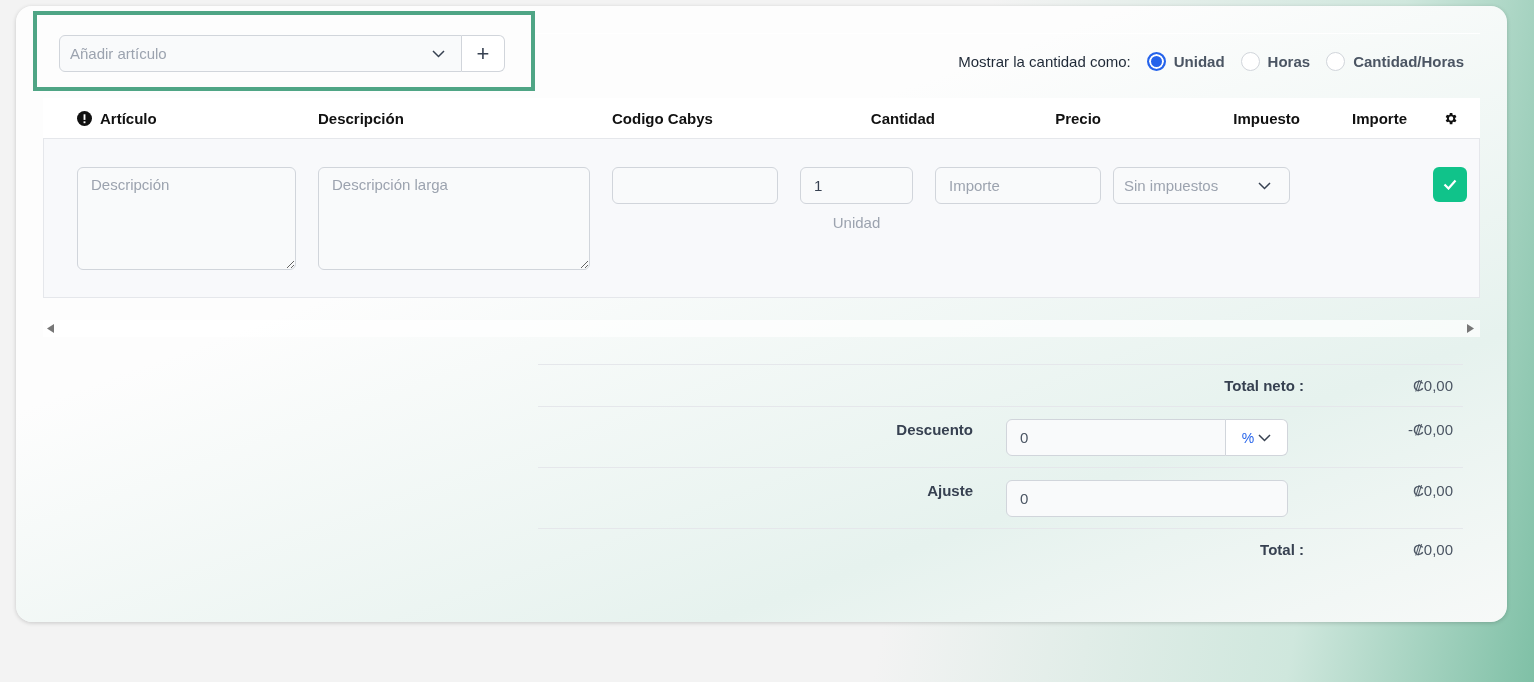 The width and height of the screenshot is (1534, 682). What do you see at coordinates (84, 118) in the screenshot?
I see `alert-icon` at bounding box center [84, 118].